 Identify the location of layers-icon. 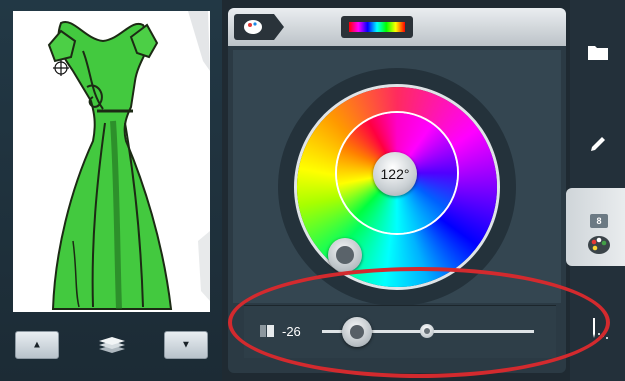
(112, 345).